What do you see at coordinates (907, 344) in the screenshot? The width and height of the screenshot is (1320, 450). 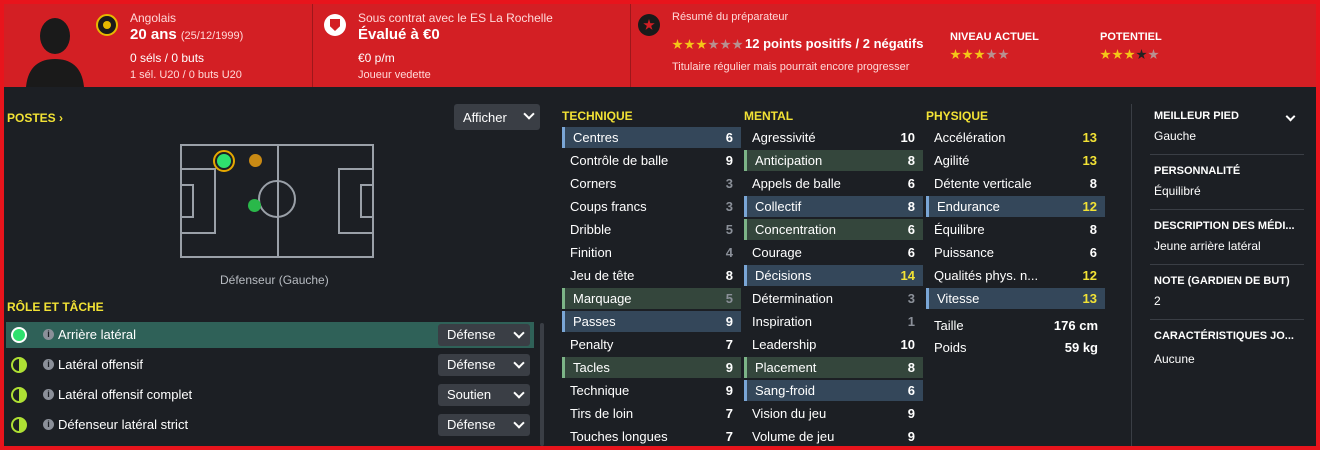 I see `attribute-value: 10` at bounding box center [907, 344].